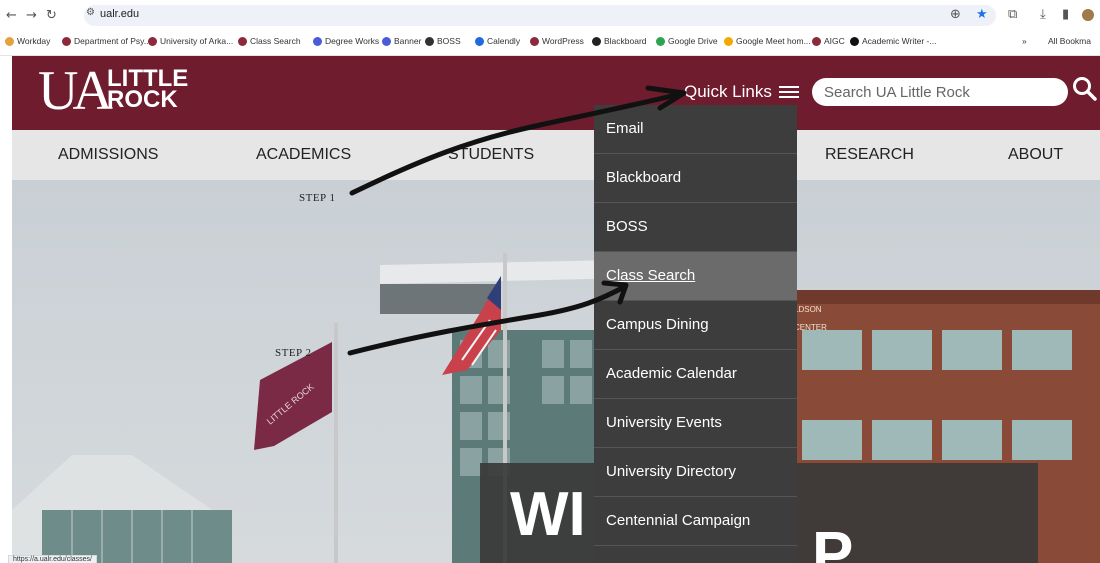  What do you see at coordinates (693, 41) in the screenshot?
I see `bookmark-label: Google Drive` at bounding box center [693, 41].